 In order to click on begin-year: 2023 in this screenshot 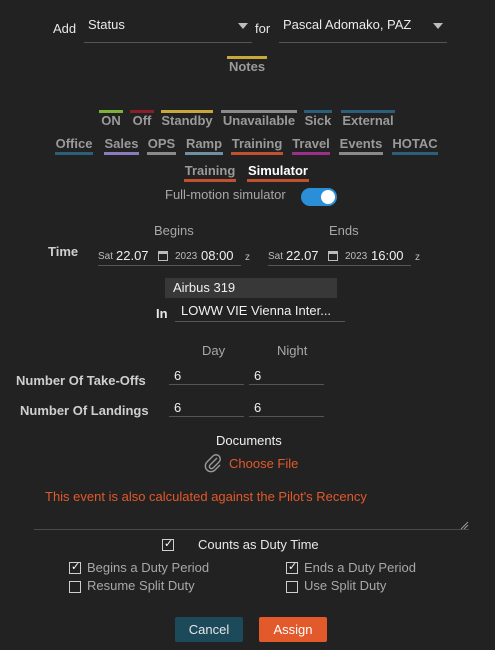, I will do `click(186, 256)`.